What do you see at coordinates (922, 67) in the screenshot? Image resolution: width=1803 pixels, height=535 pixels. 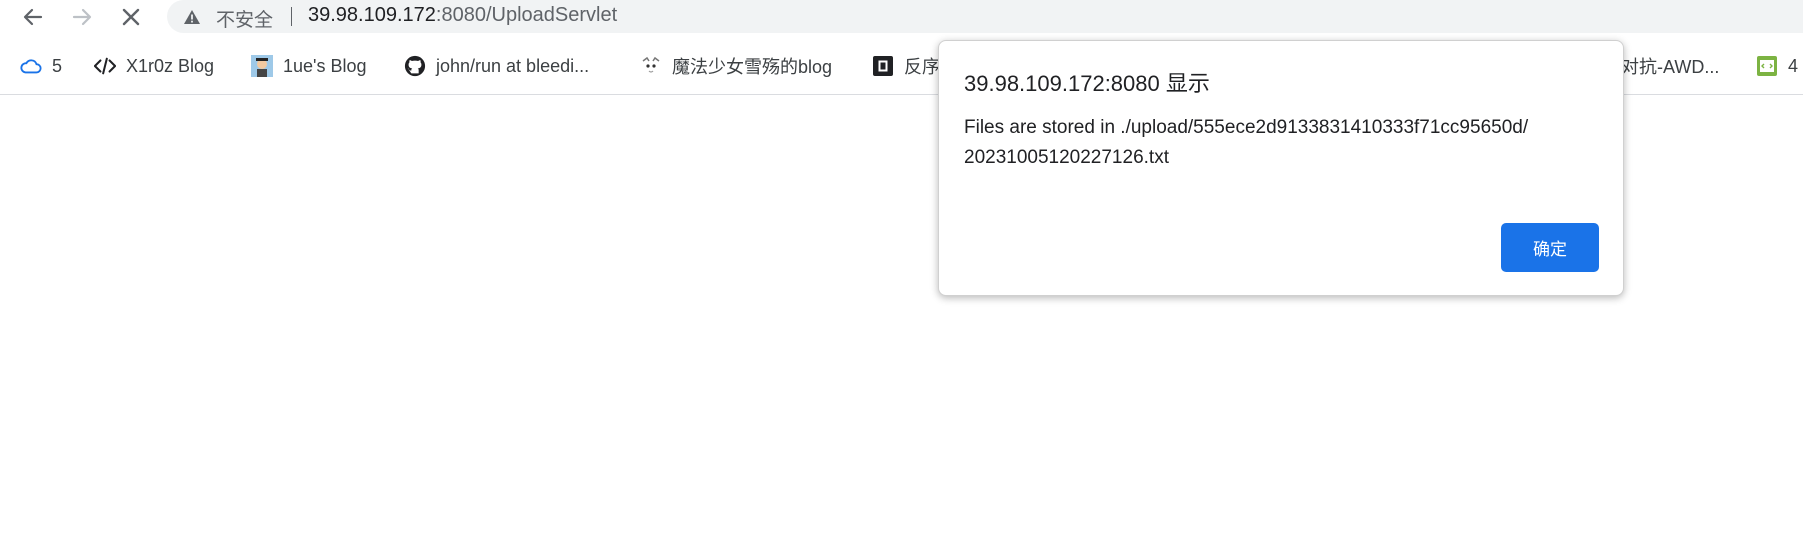 I see `bookmark-label: 反序` at bounding box center [922, 67].